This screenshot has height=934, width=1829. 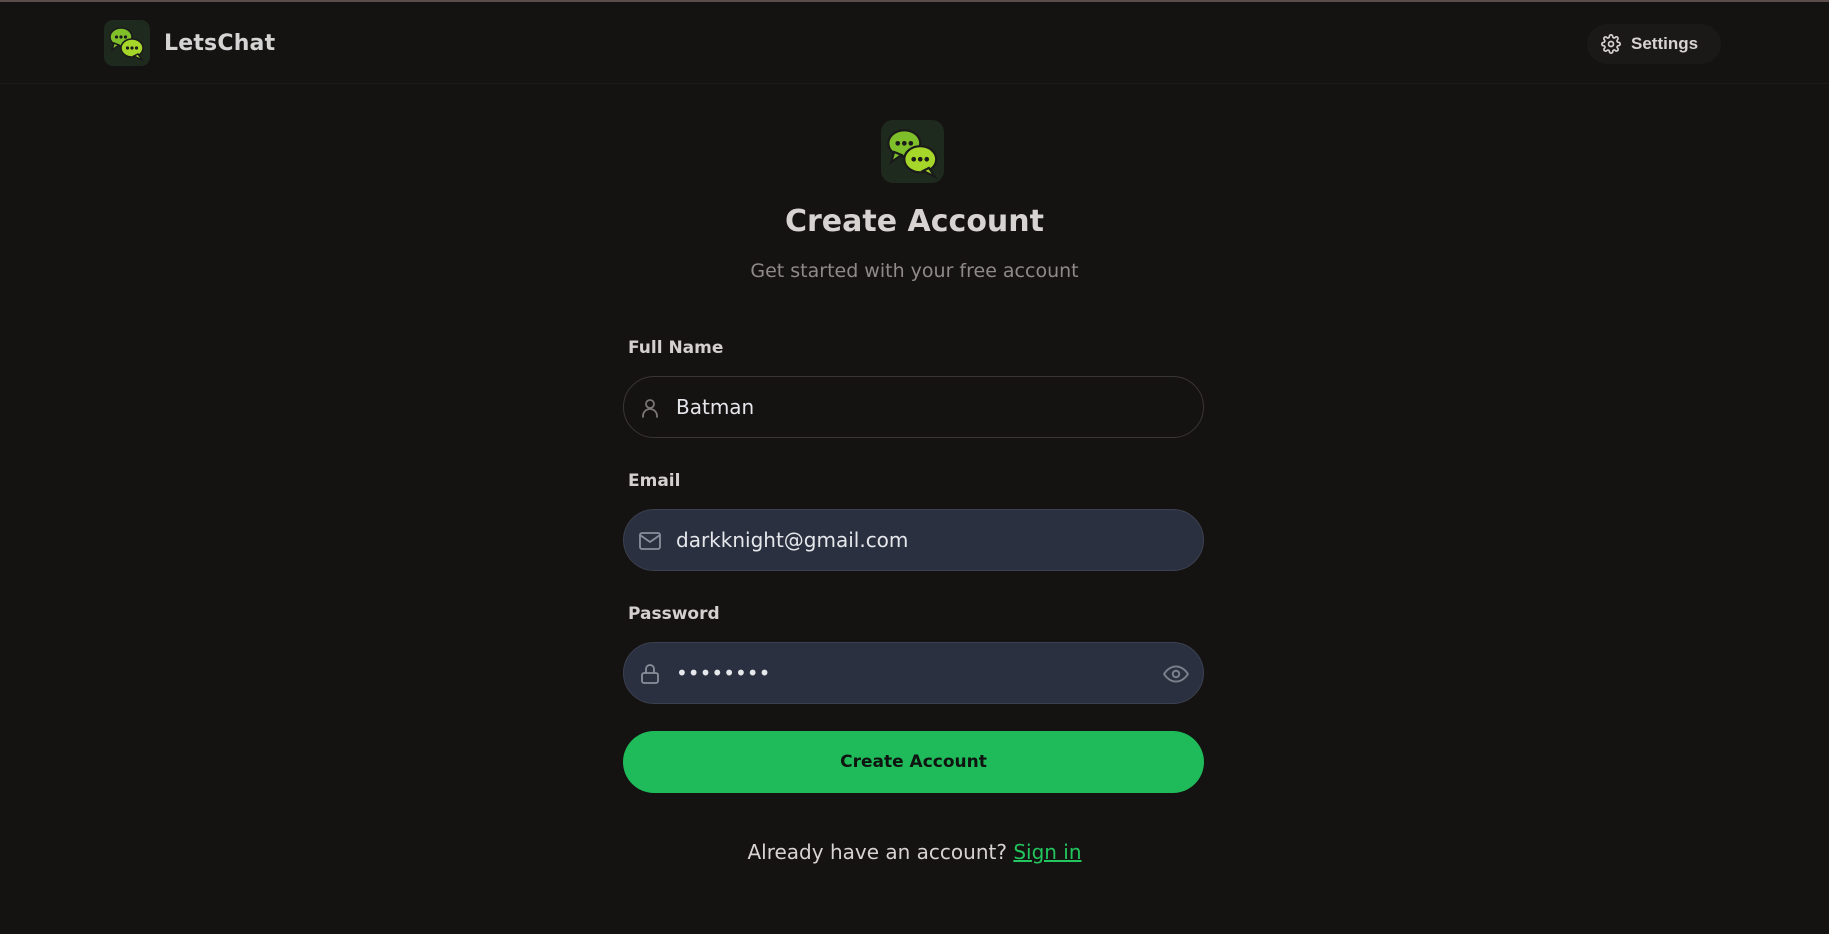 I want to click on password-input, so click(x=911, y=673).